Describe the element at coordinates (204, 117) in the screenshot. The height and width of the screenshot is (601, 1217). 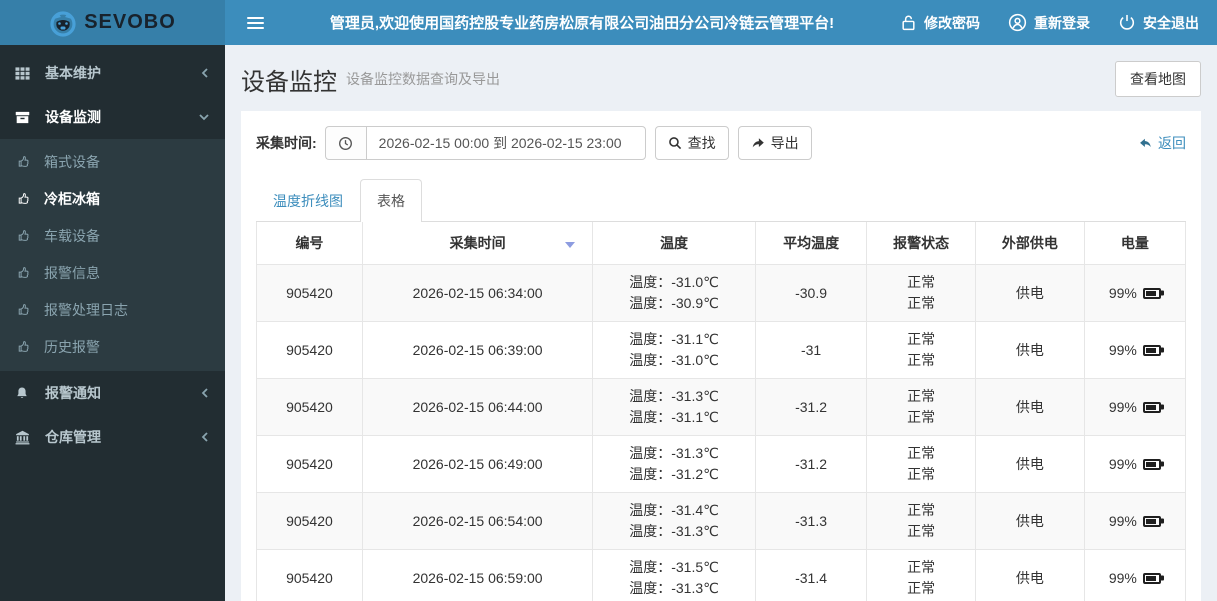
I see `chevron-down-icon` at that location.